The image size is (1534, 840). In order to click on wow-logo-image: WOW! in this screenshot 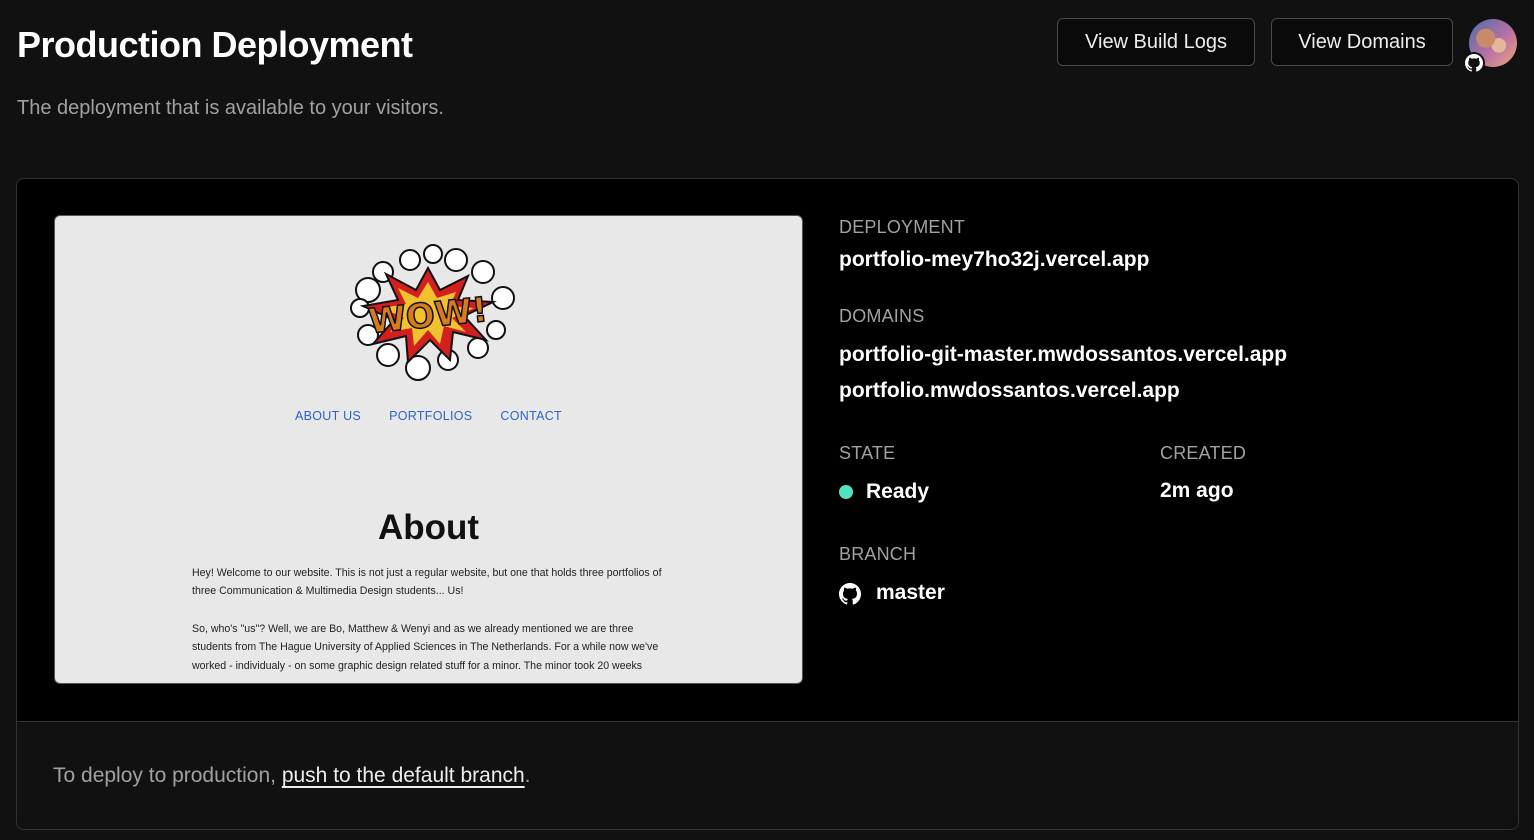, I will do `click(432, 312)`.